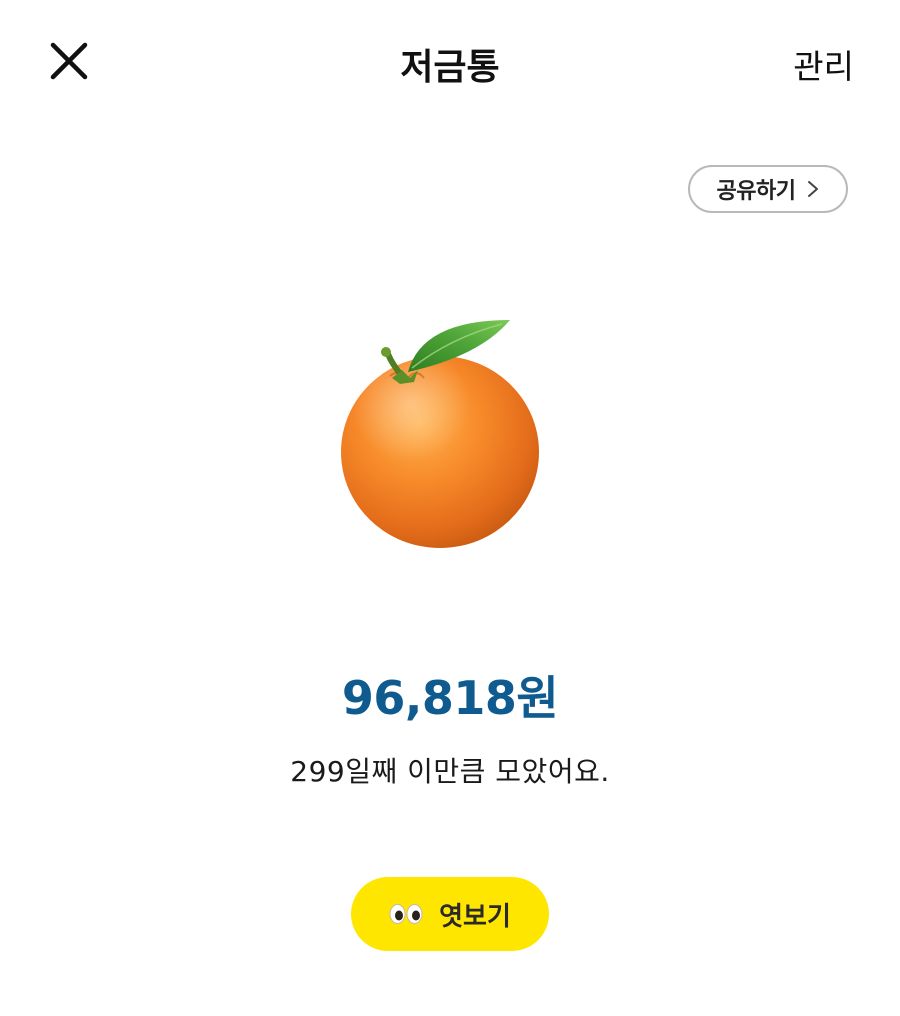  I want to click on header: 저금통 관리, so click(450, 61).